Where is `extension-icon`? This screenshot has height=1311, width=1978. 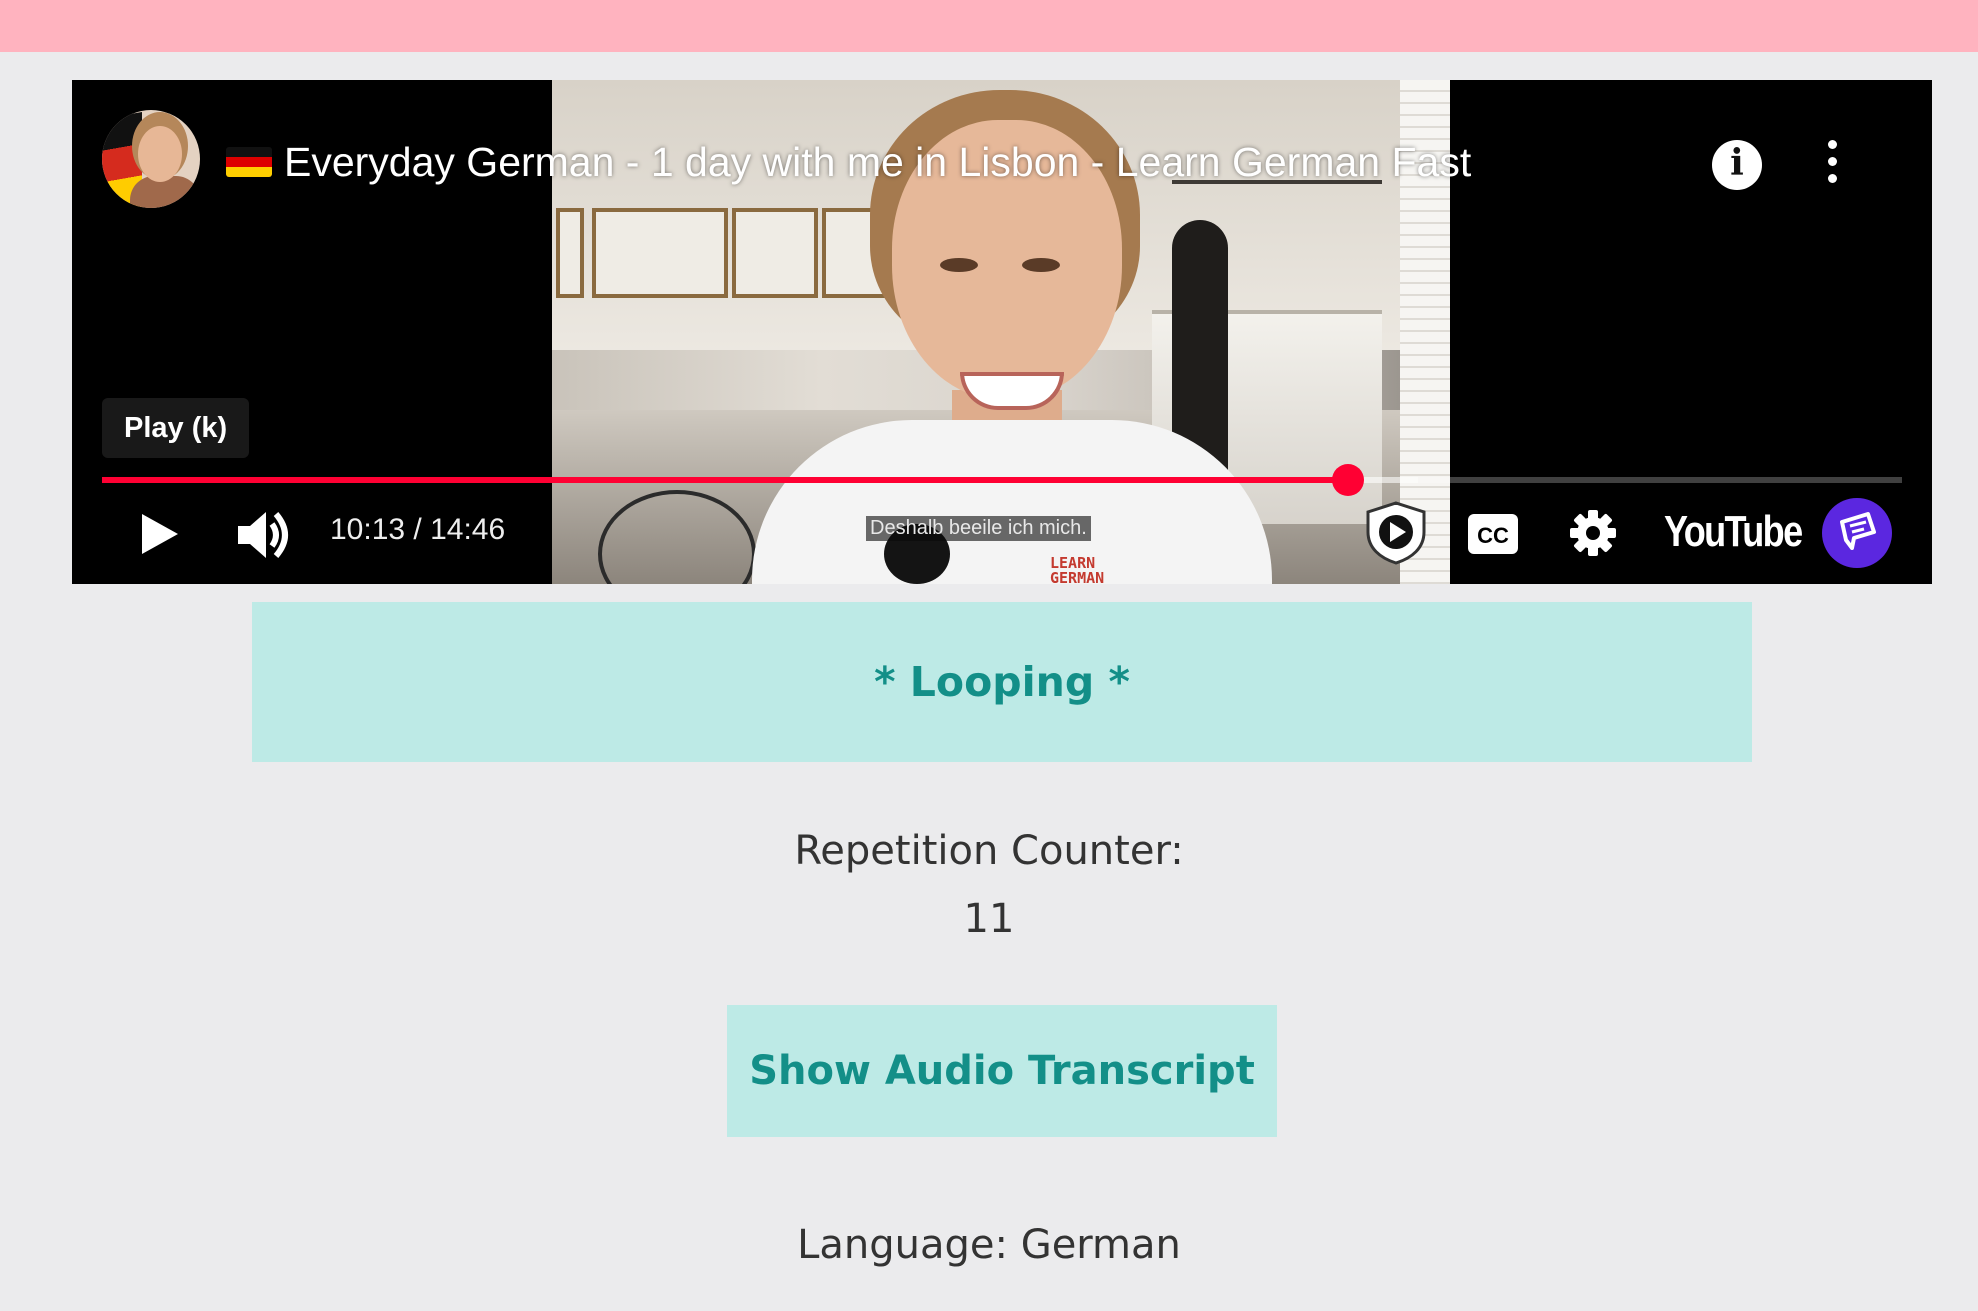
extension-icon is located at coordinates (1858, 531).